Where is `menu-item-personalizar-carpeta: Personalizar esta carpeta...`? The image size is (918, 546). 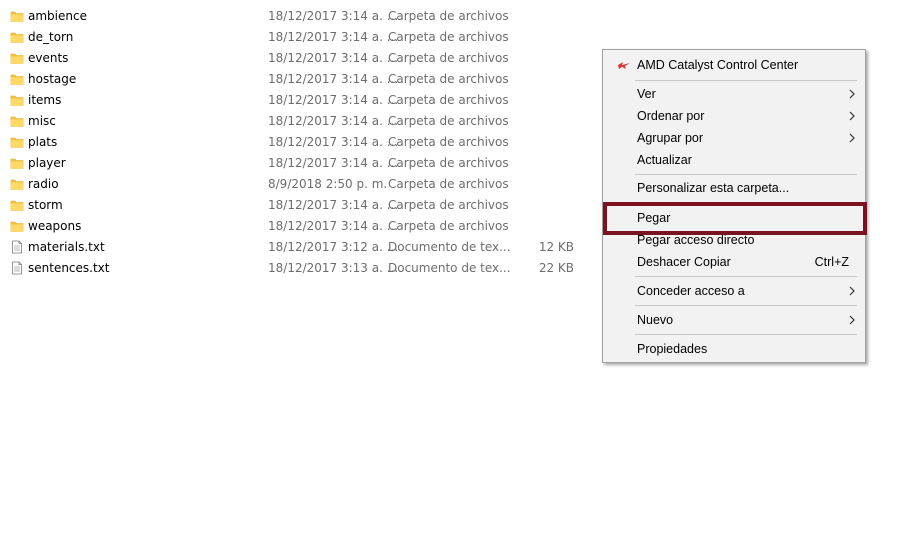 menu-item-personalizar-carpeta: Personalizar esta carpeta... is located at coordinates (734, 188).